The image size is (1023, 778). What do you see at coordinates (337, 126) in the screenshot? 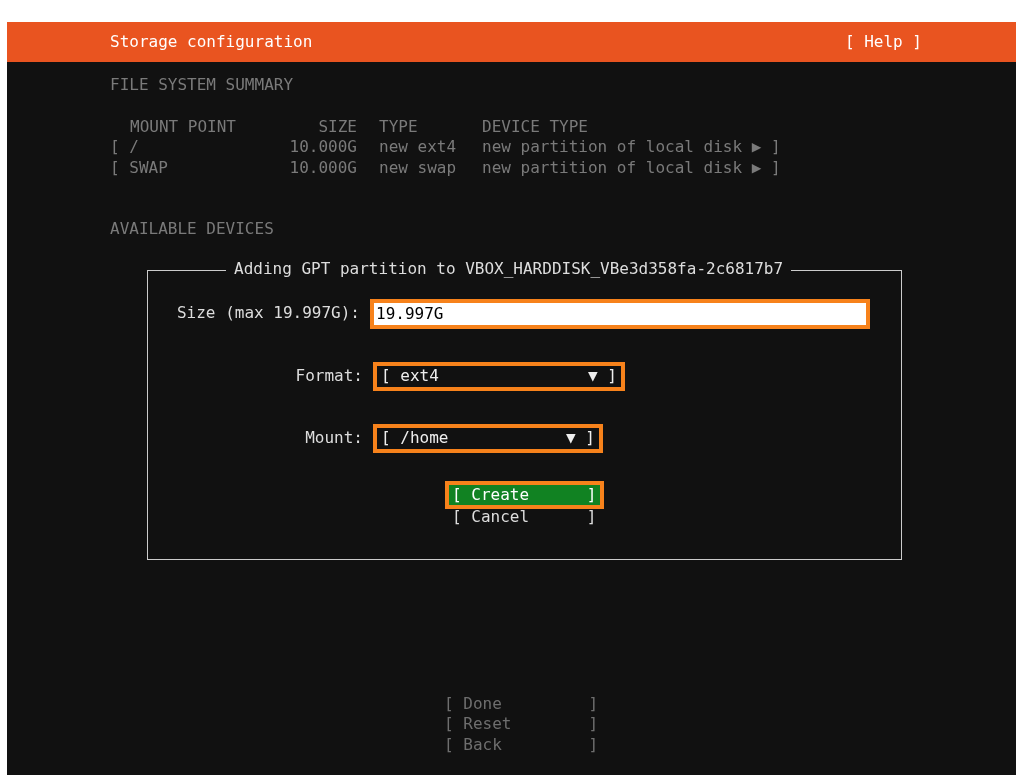
I see `column-header: SIZE` at bounding box center [337, 126].